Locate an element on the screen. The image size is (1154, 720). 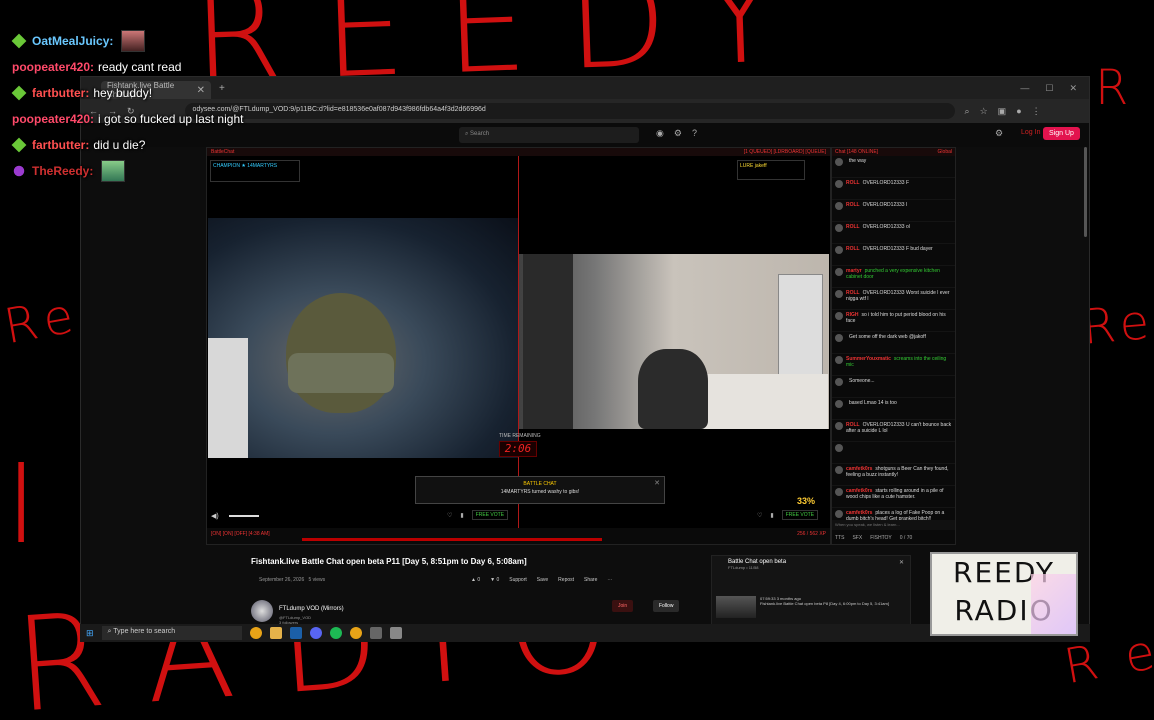
playlist-title: Battle Chat open beta is located at coordinates (811, 560).